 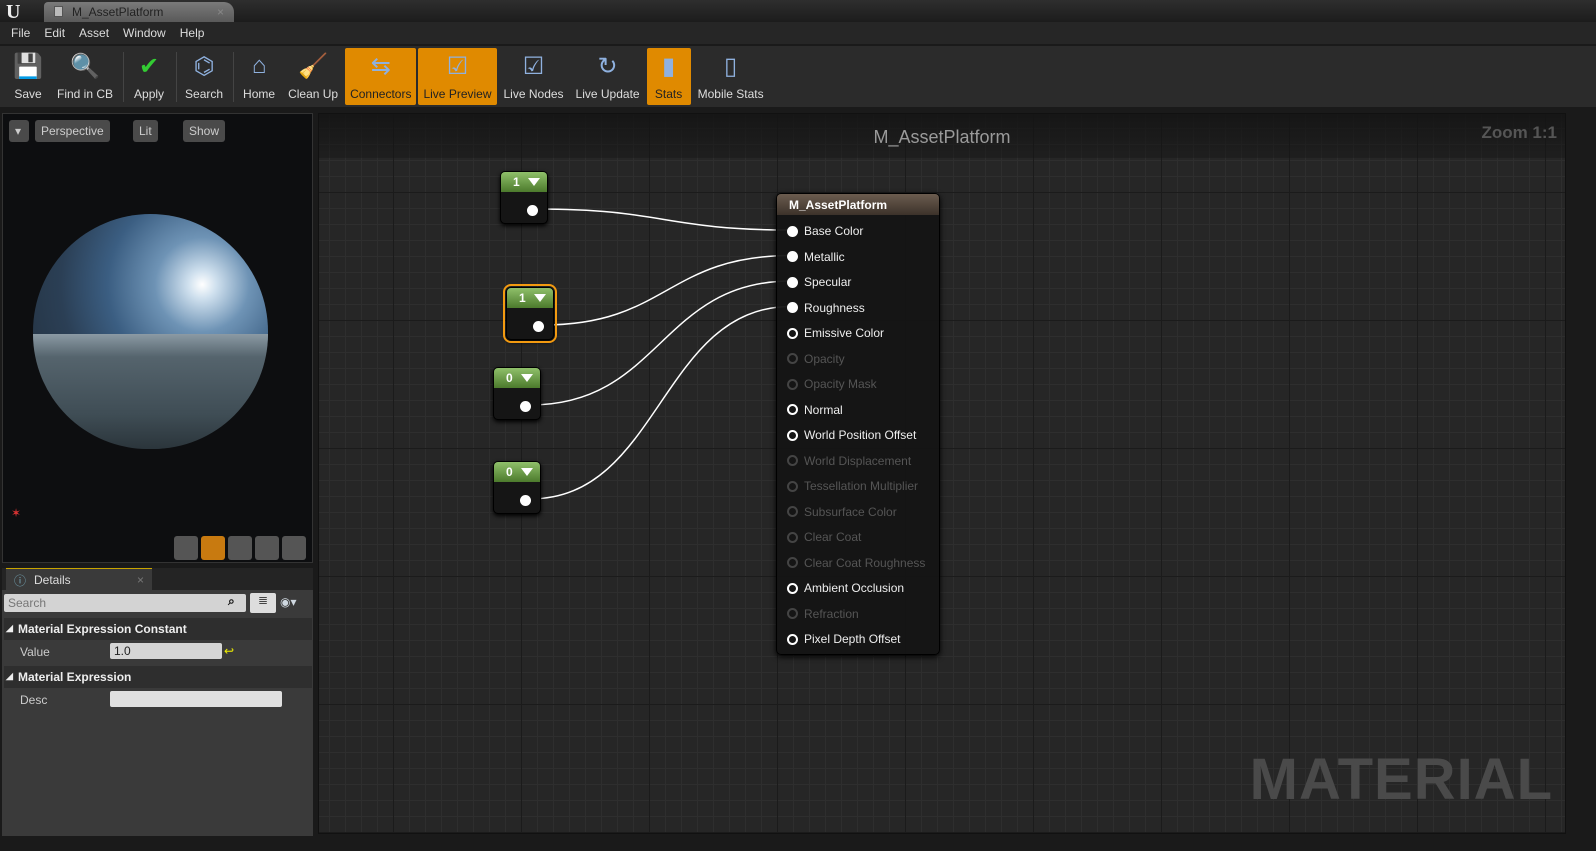 I want to click on live-preview-button: ☑ Live Preview, so click(x=457, y=76).